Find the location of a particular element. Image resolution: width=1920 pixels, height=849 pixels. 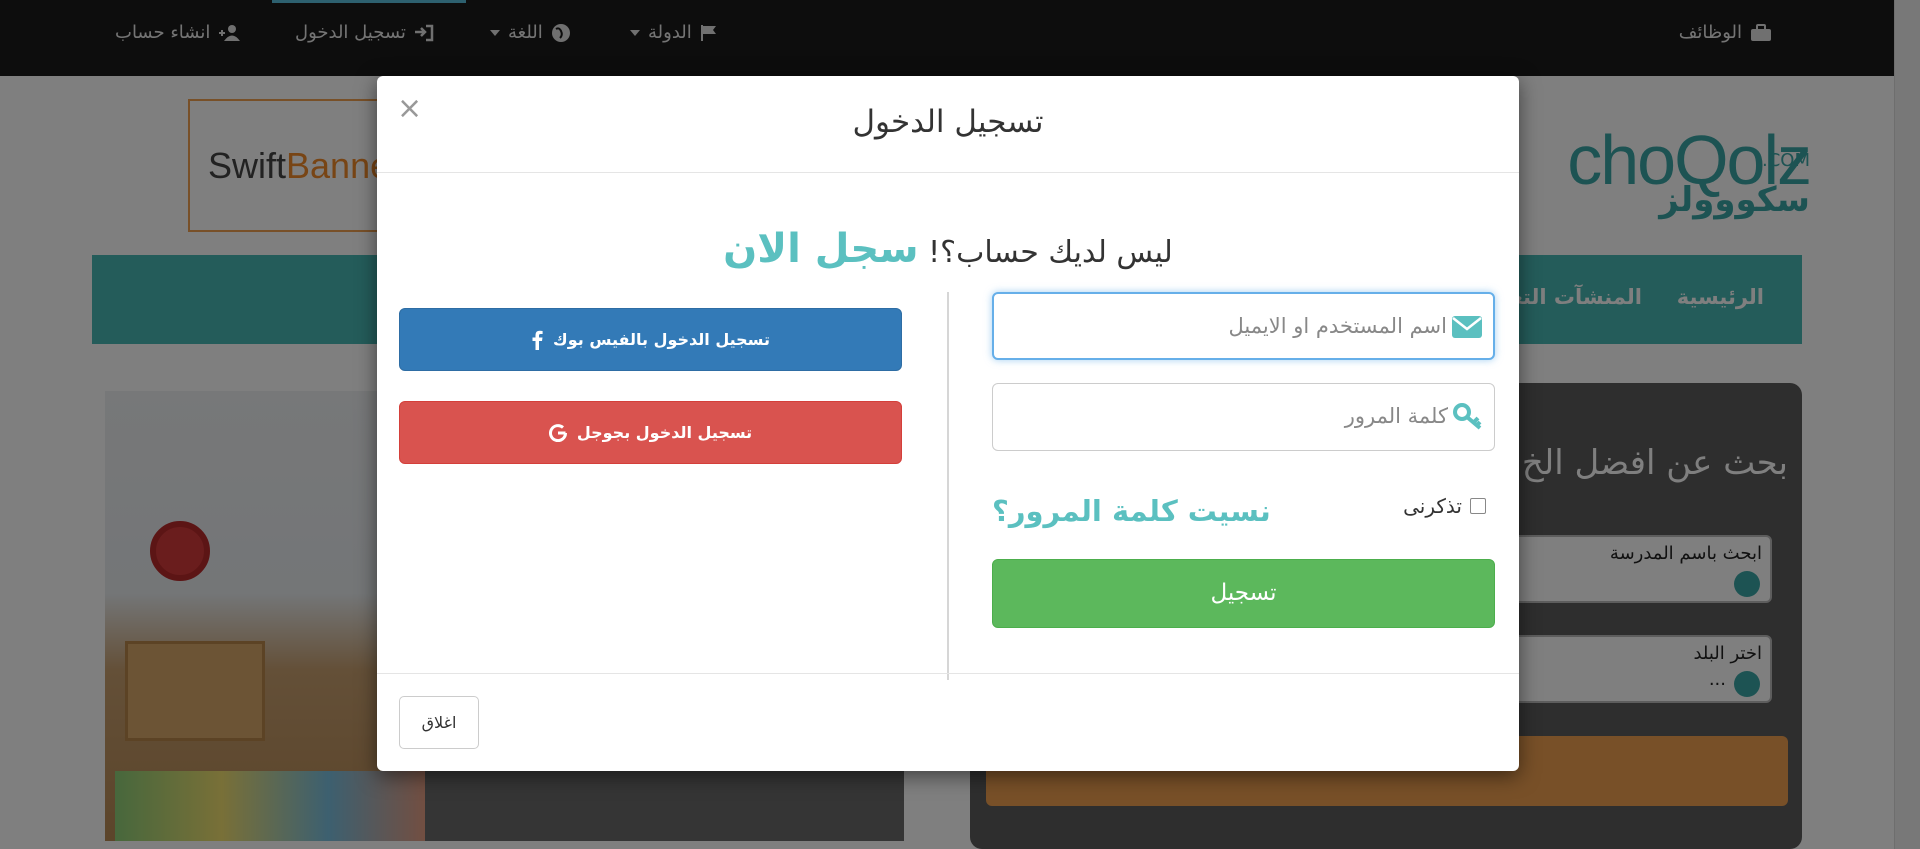

modal-header: × تسجيل الدخول is located at coordinates (948, 124).